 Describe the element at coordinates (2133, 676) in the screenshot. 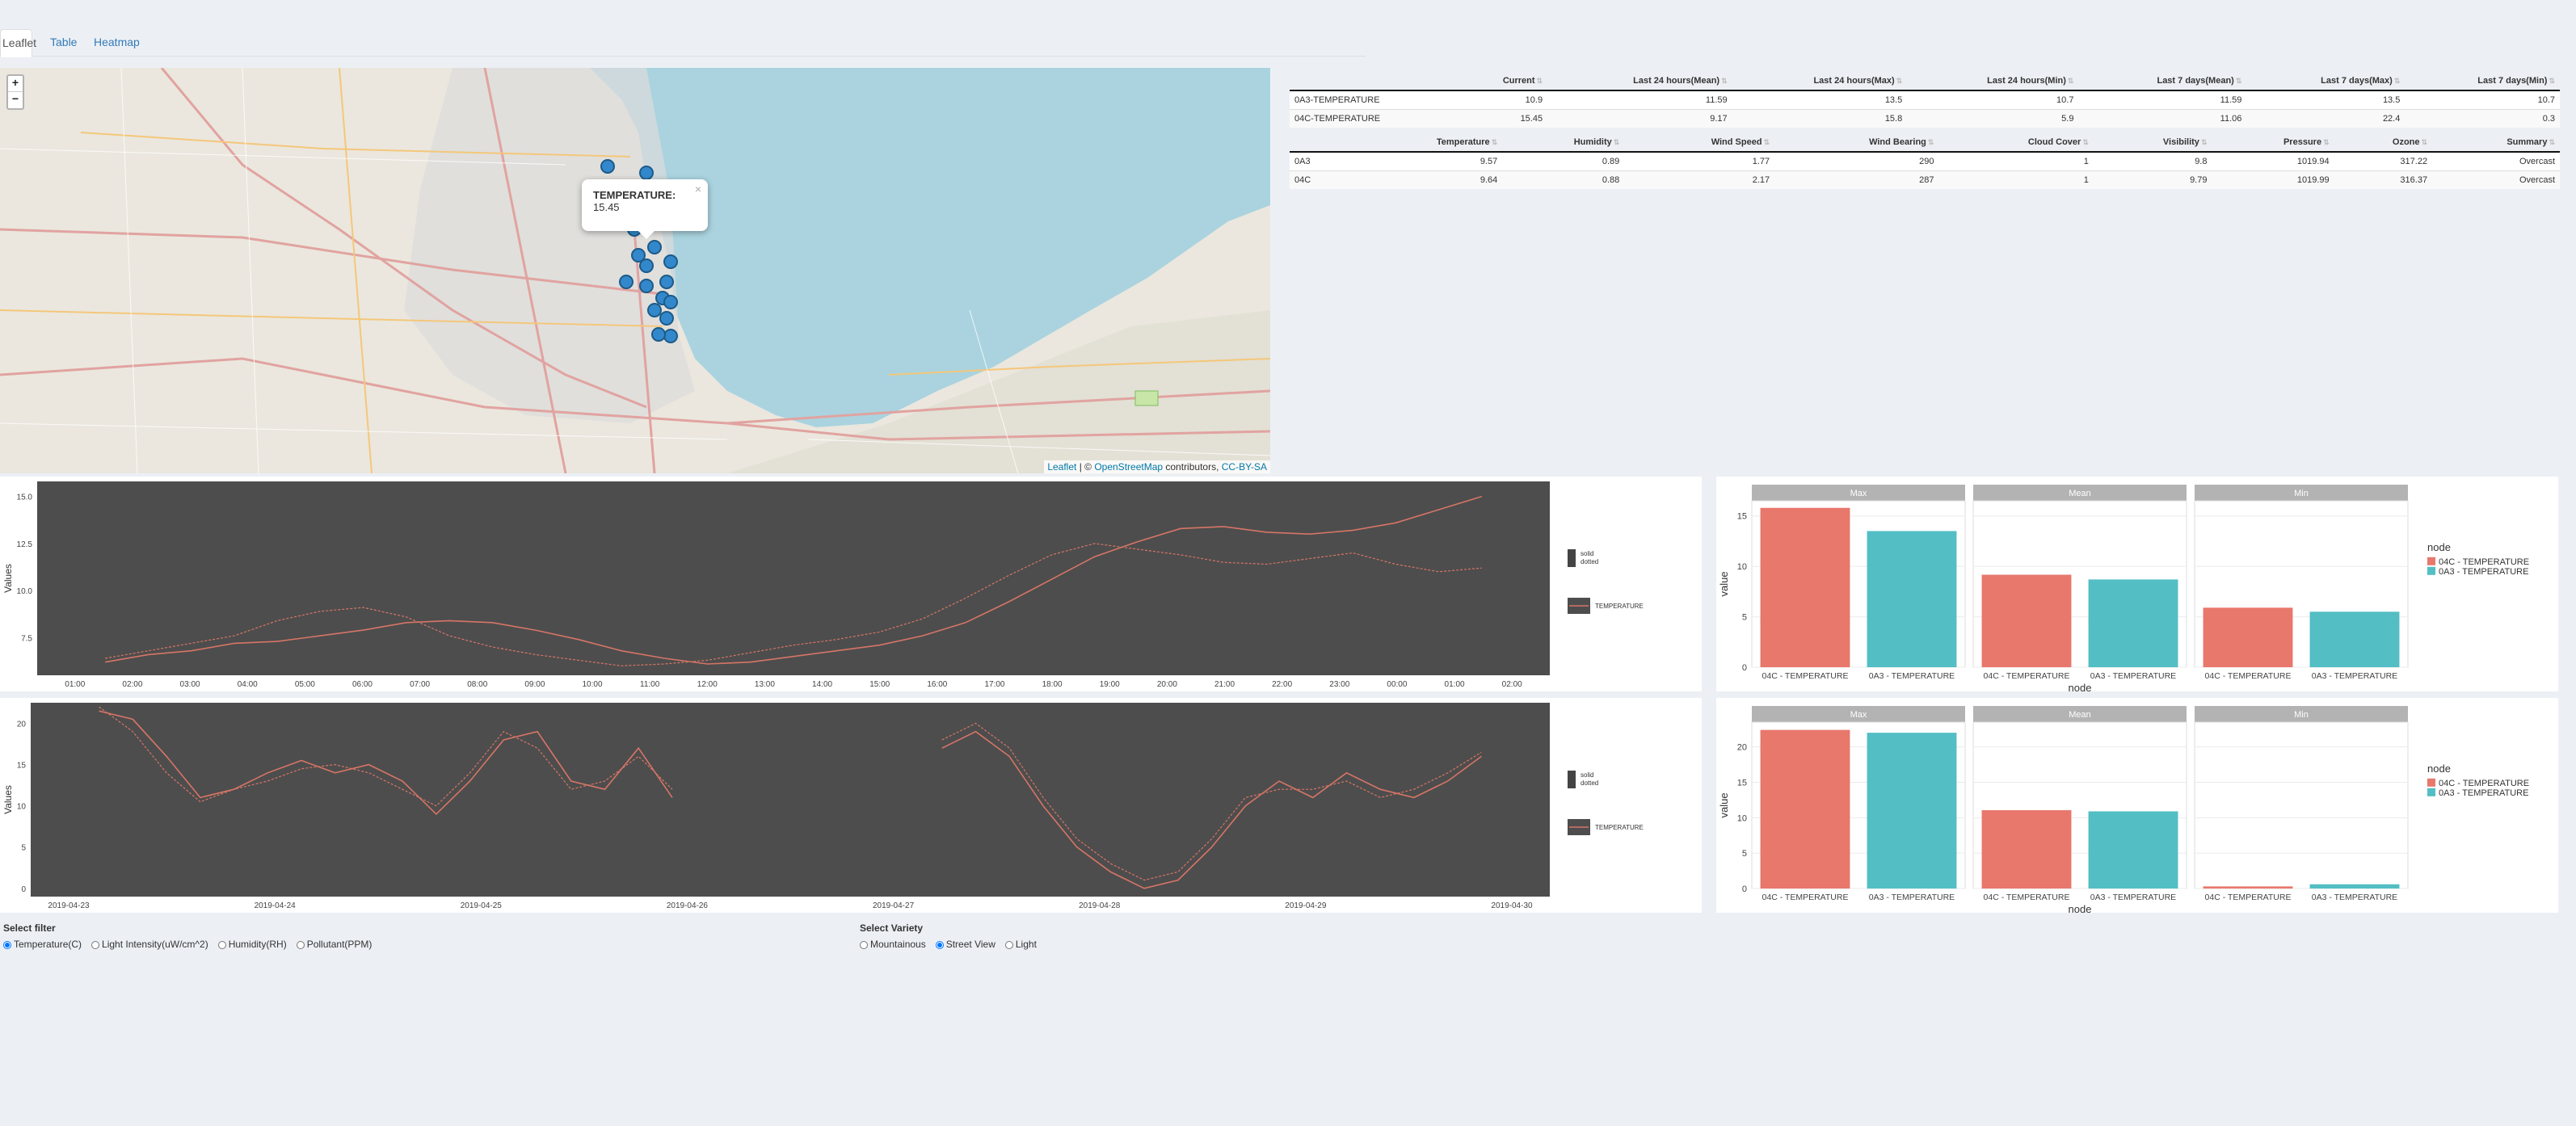

I see `x-tick-label: 0A3 - TEMPERATURE` at that location.